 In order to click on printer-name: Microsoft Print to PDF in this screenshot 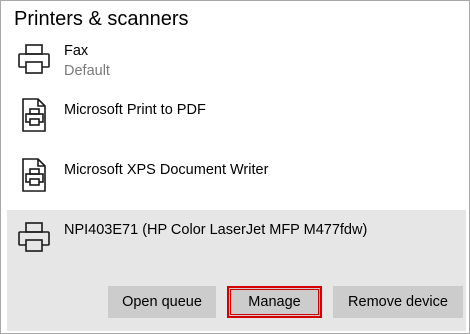, I will do `click(135, 110)`.